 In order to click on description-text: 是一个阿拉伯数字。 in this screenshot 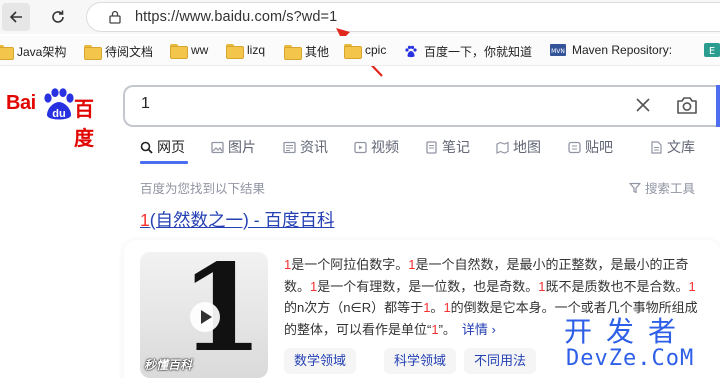, I will do `click(350, 264)`.